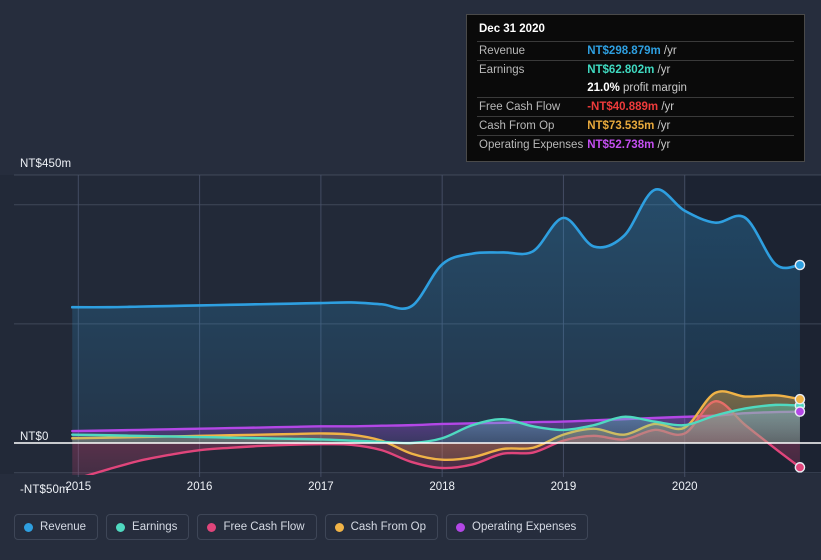 The image size is (821, 560). Describe the element at coordinates (155, 527) in the screenshot. I see `legend-item-label: Earnings` at that location.